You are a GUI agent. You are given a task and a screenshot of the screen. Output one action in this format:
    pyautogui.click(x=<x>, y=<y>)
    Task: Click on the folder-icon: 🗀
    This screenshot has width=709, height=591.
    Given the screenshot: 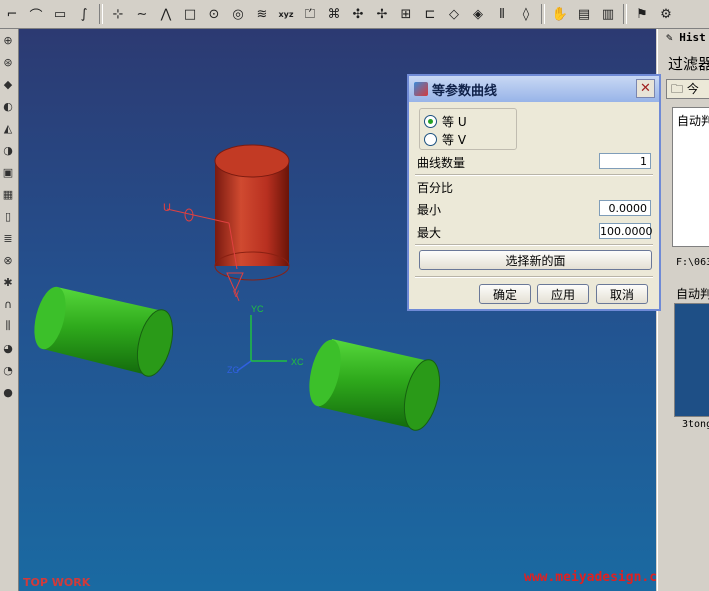 What is the action you would take?
    pyautogui.click(x=677, y=89)
    